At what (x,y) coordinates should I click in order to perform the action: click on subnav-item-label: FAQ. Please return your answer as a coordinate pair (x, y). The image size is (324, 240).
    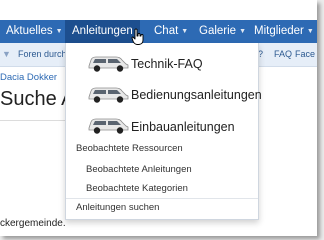
    Looking at the image, I should click on (283, 54).